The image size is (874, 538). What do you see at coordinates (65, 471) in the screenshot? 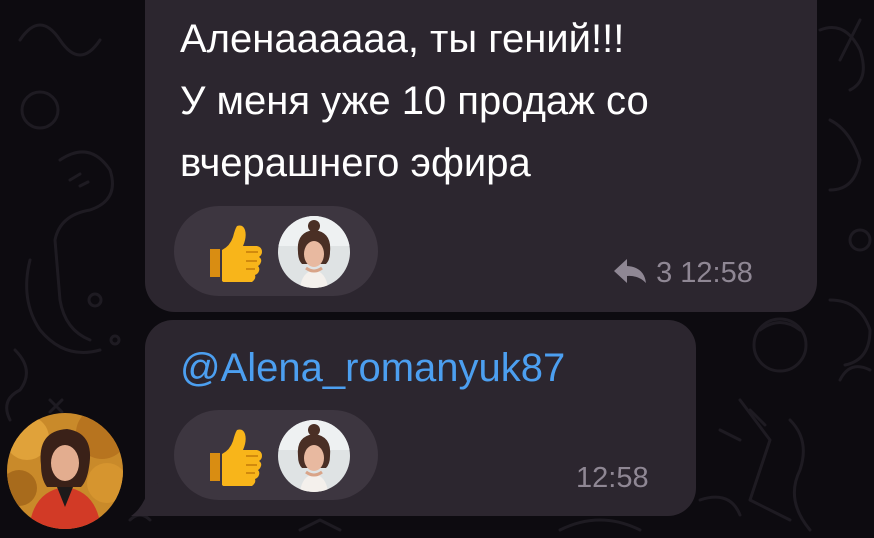
I see `sender-avatar` at bounding box center [65, 471].